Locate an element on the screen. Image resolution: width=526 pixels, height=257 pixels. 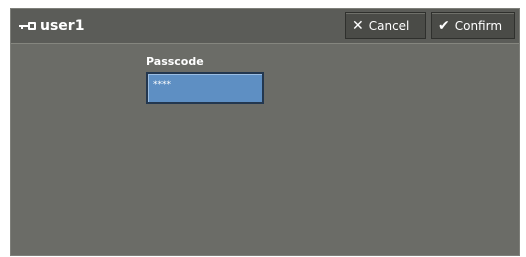
passcode-field: **** is located at coordinates (205, 88).